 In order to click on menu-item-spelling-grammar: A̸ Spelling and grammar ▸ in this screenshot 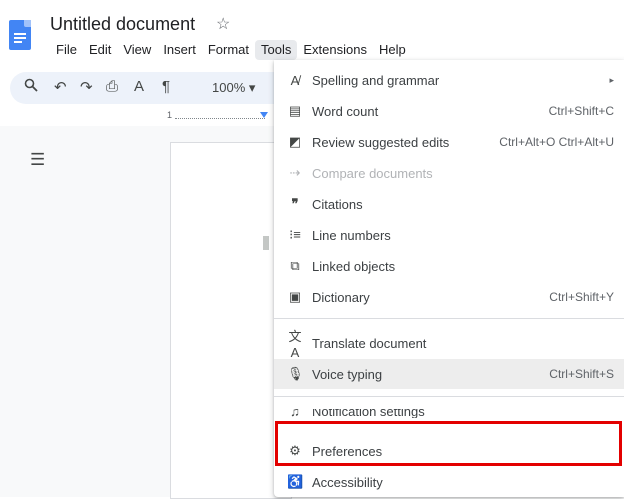, I will do `click(449, 80)`.